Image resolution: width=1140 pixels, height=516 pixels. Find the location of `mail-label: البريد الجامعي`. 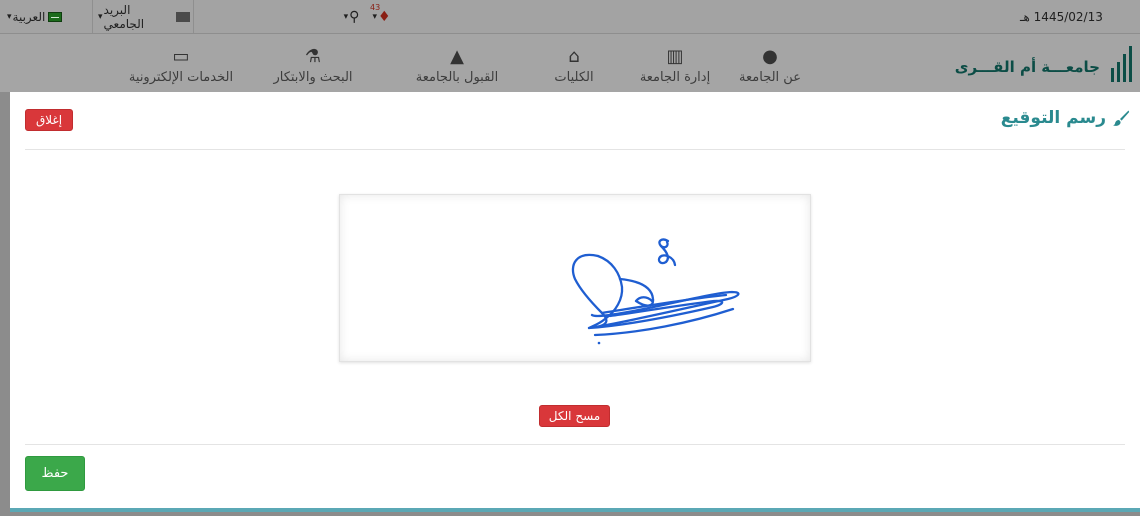

mail-label: البريد الجامعي is located at coordinates (124, 16).